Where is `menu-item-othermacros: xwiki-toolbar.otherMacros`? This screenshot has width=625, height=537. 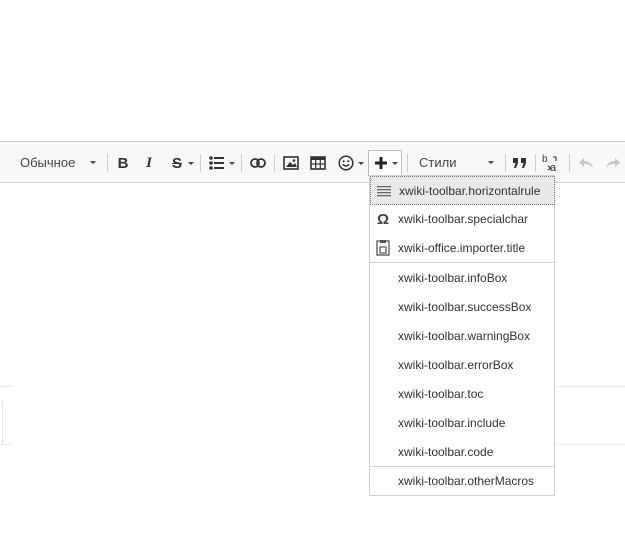
menu-item-othermacros: xwiki-toolbar.otherMacros is located at coordinates (462, 481).